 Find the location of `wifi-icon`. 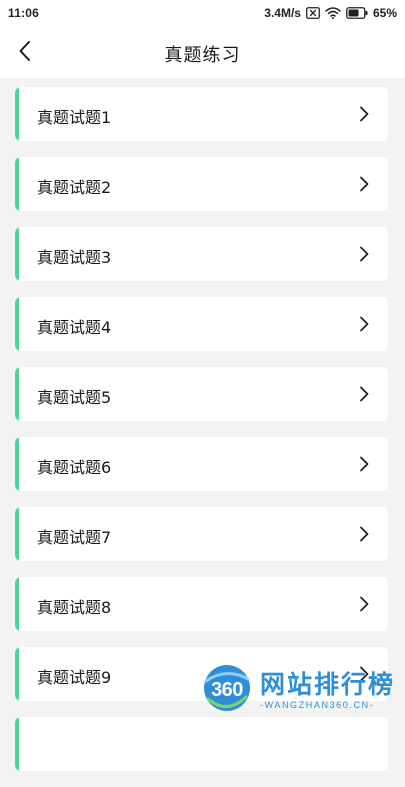

wifi-icon is located at coordinates (333, 13).